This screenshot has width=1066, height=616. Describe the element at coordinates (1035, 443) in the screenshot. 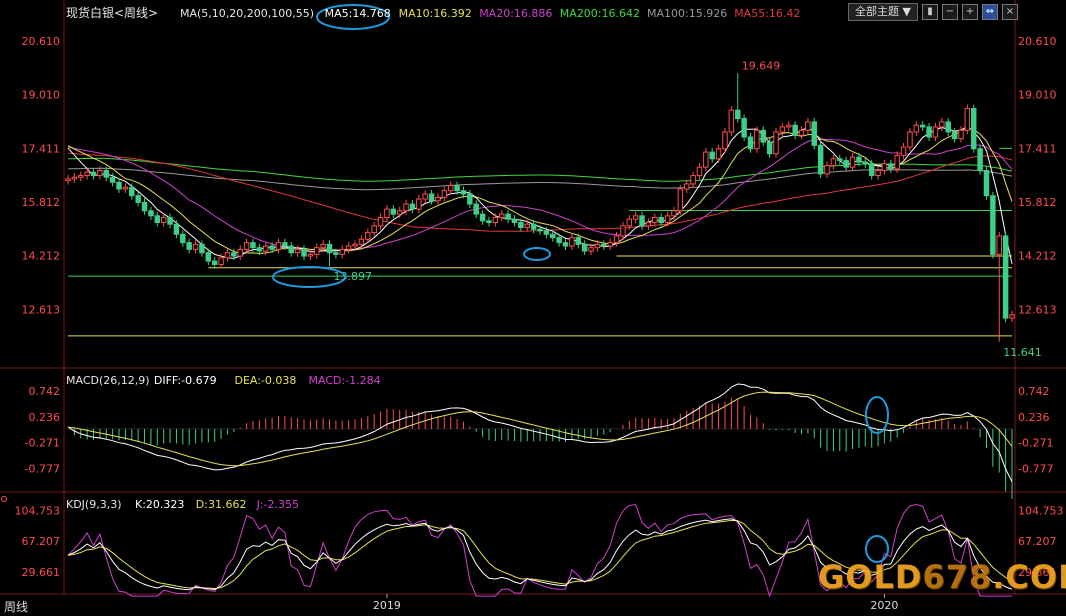

I see `macd-tick-right: -0.271` at that location.